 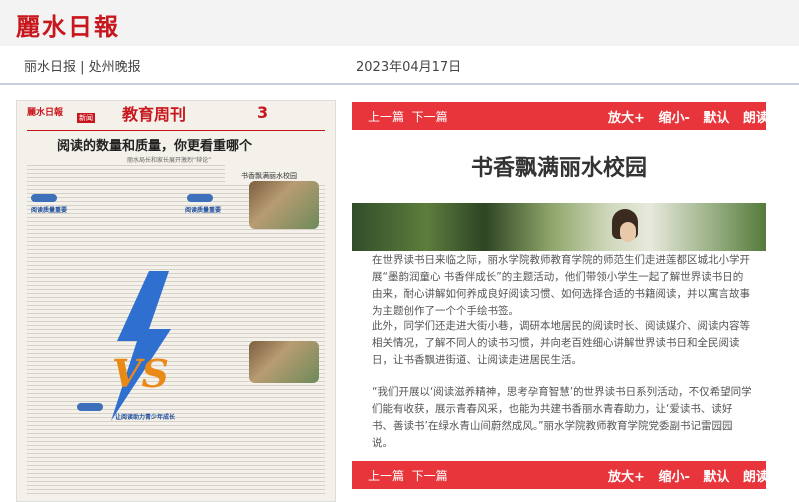 What do you see at coordinates (154, 114) in the screenshot?
I see `thumbnail-section-title: 教育周刊` at bounding box center [154, 114].